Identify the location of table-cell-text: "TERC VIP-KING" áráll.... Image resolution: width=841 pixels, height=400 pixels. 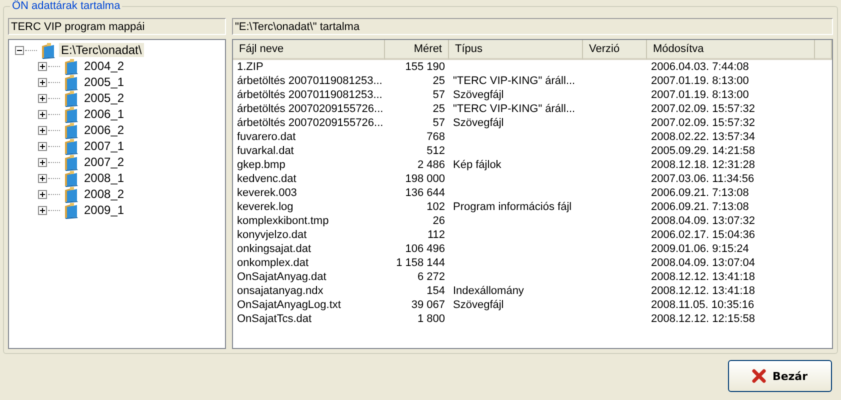
(514, 81).